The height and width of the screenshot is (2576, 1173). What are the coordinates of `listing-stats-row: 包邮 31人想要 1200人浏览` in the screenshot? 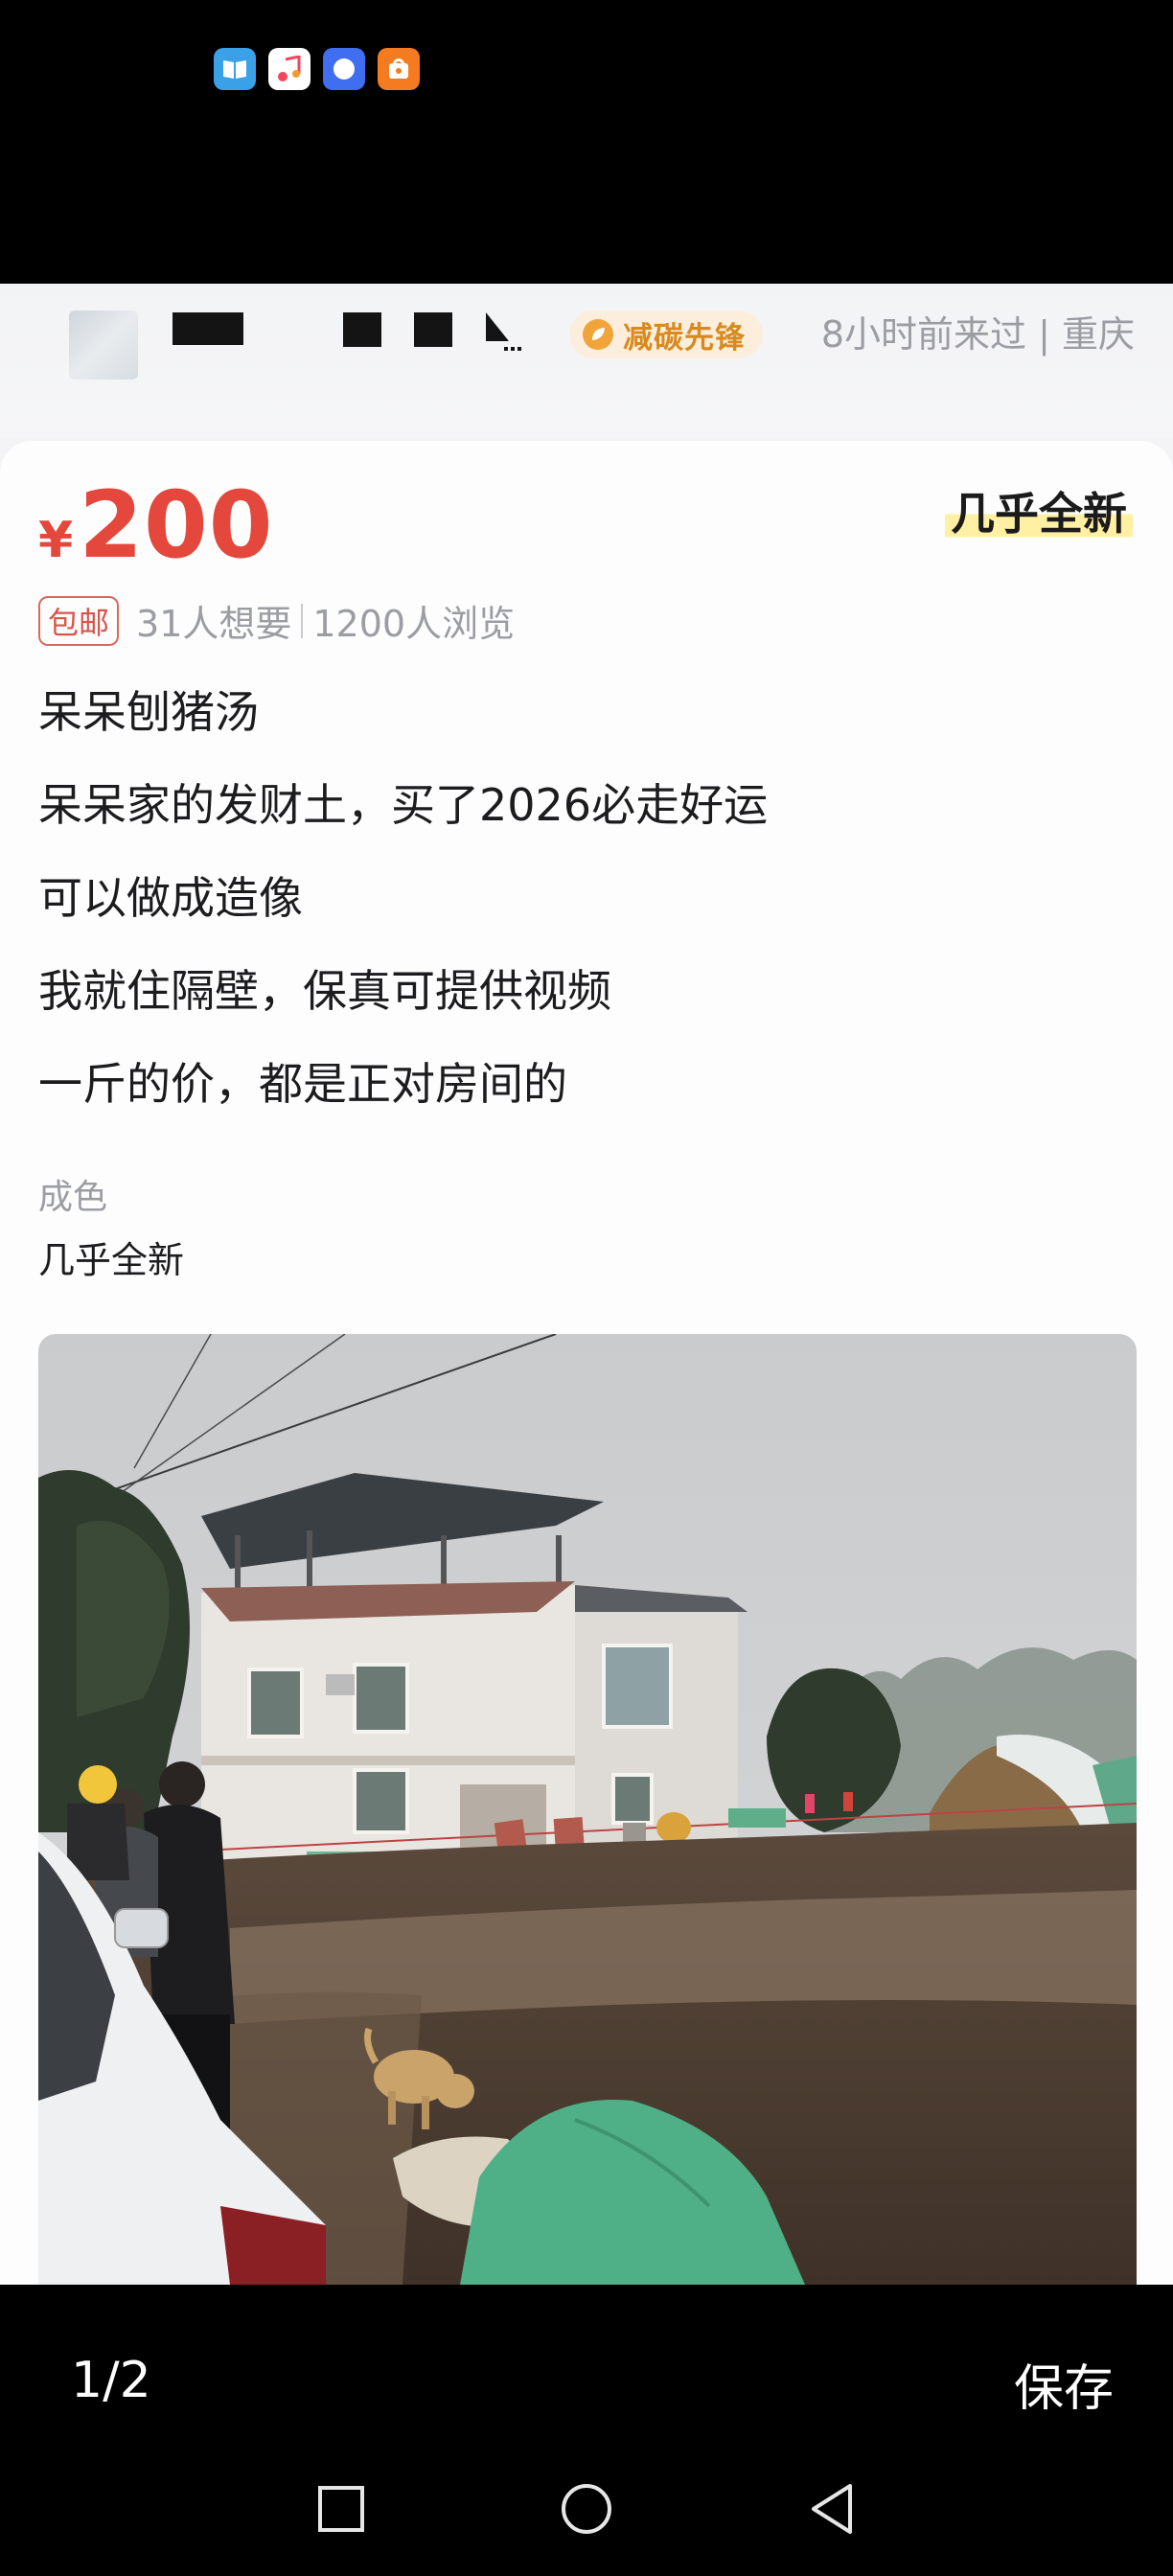 It's located at (276, 620).